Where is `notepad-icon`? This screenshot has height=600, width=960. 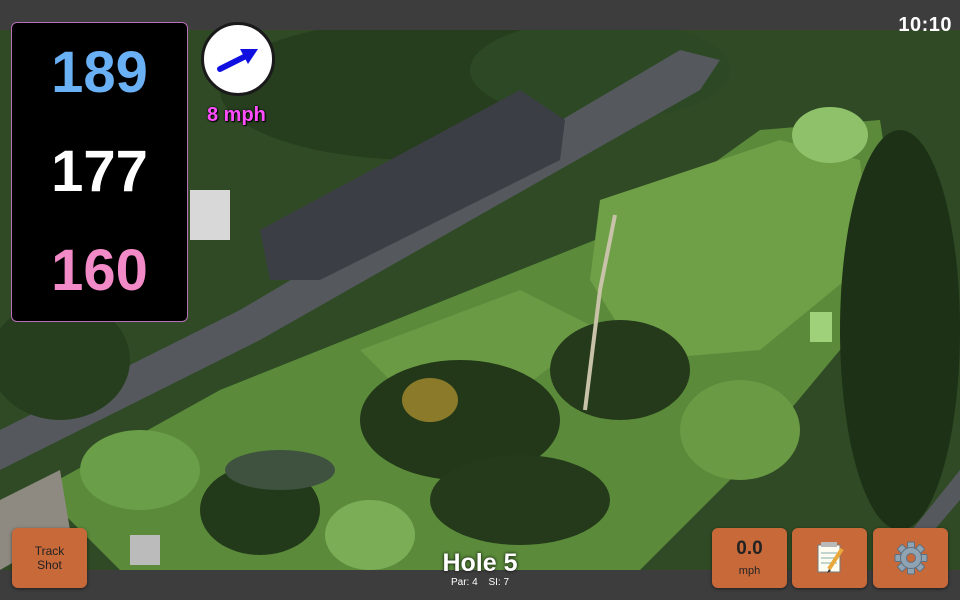 notepad-icon is located at coordinates (830, 557).